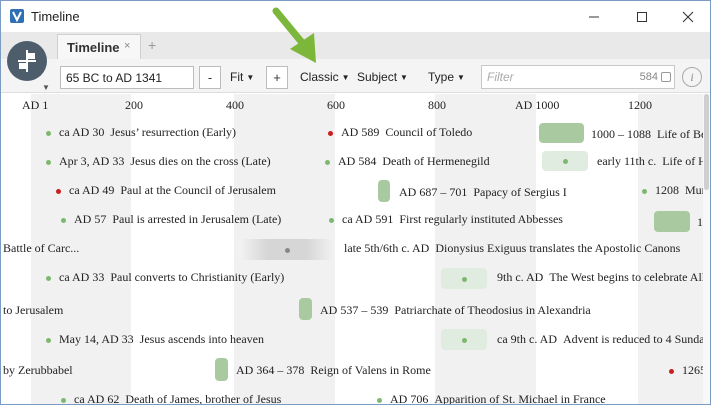 The width and height of the screenshot is (711, 405). I want to click on subject-dropdown: Subject ▼, so click(382, 77).